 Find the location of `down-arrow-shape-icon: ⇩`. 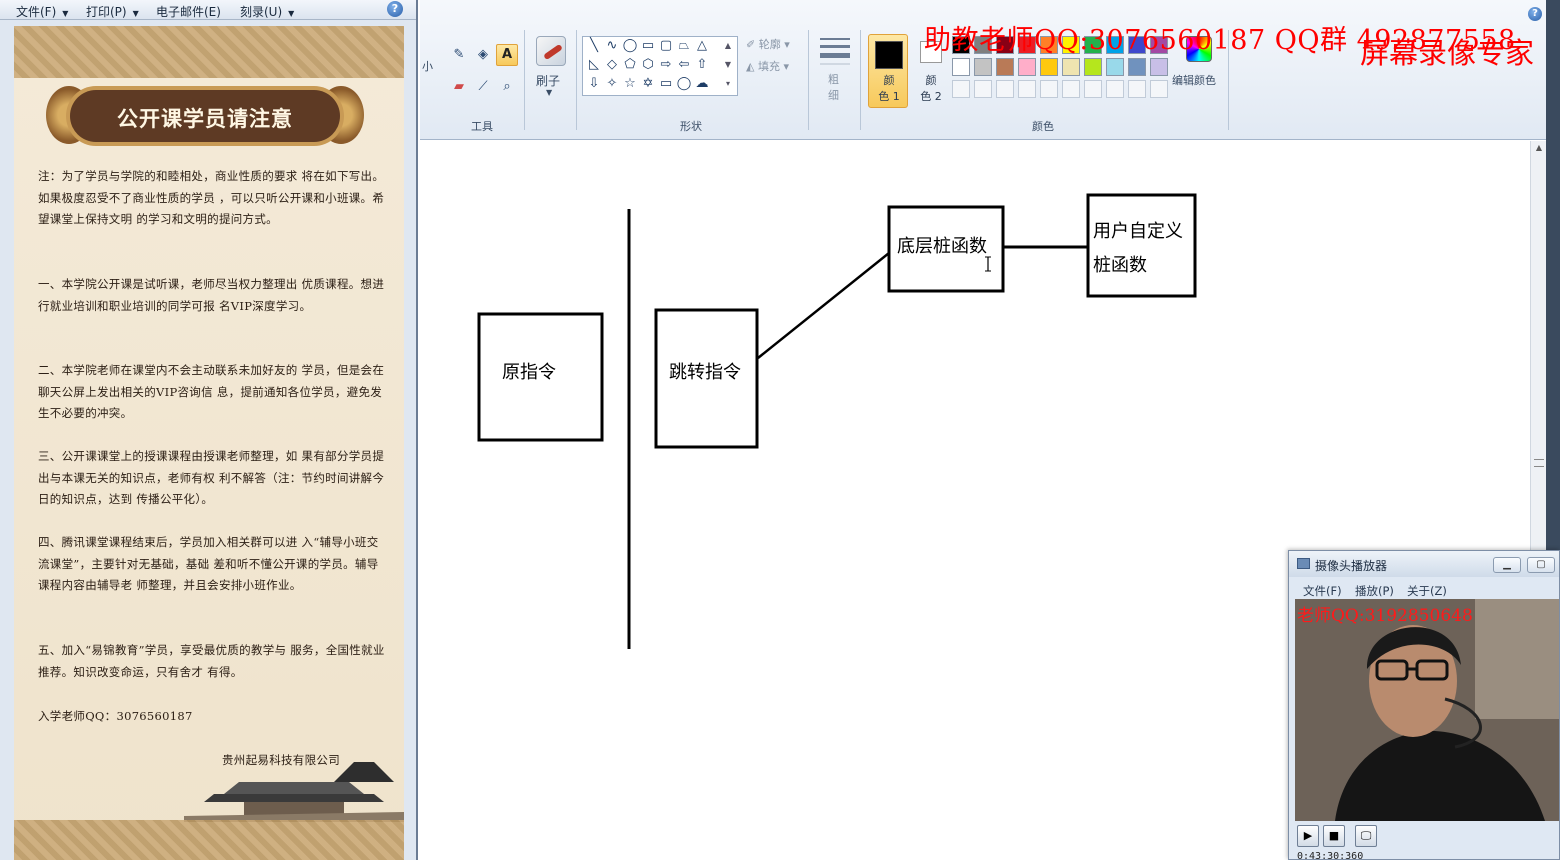

down-arrow-shape-icon: ⇩ is located at coordinates (594, 84).